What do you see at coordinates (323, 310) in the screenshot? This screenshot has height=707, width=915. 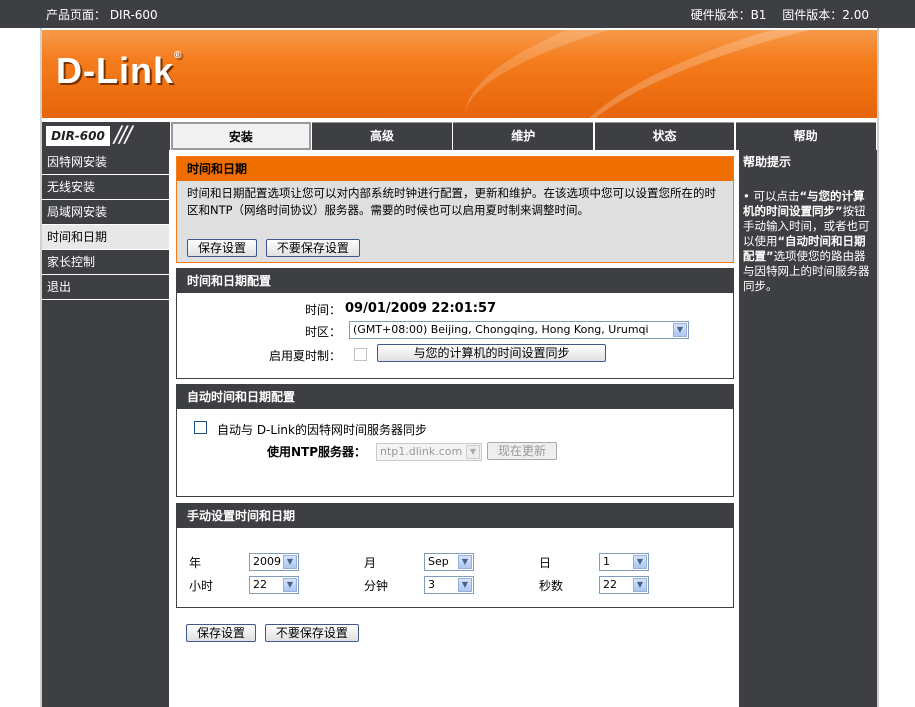 I see `time-label: 时间：` at bounding box center [323, 310].